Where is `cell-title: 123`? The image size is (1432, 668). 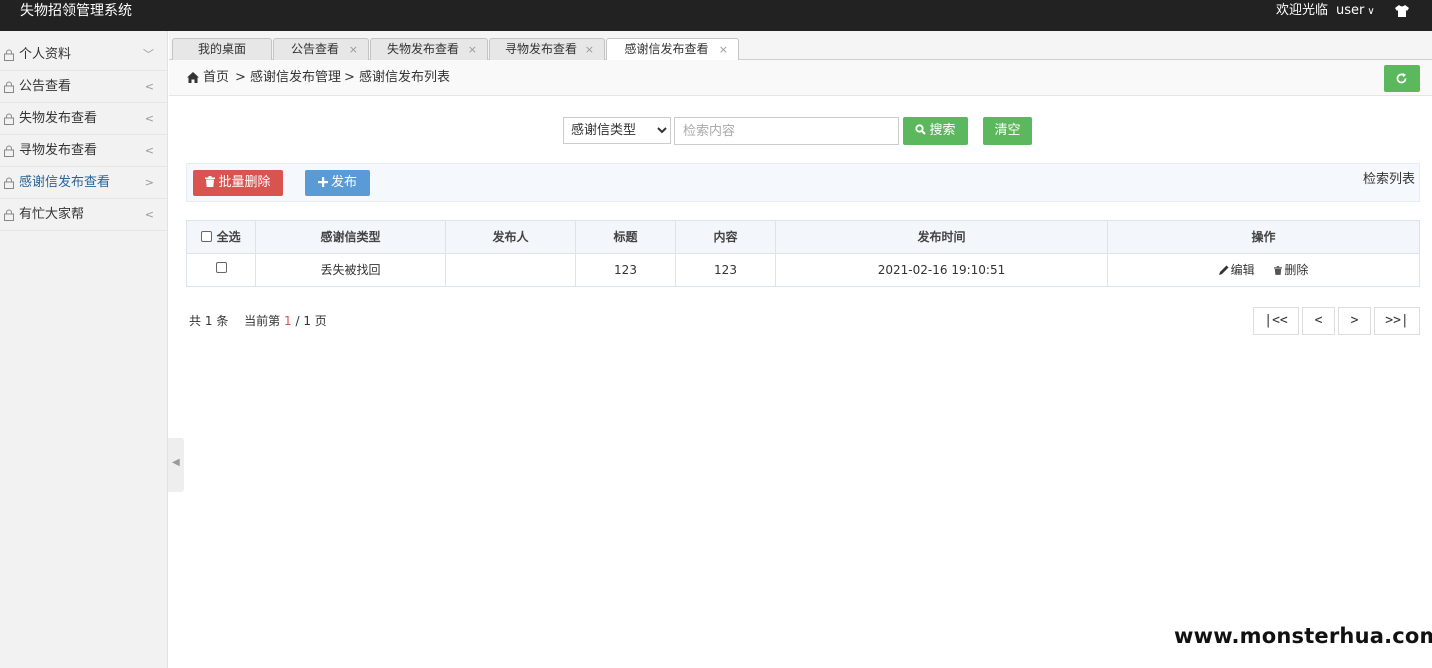 cell-title: 123 is located at coordinates (626, 270).